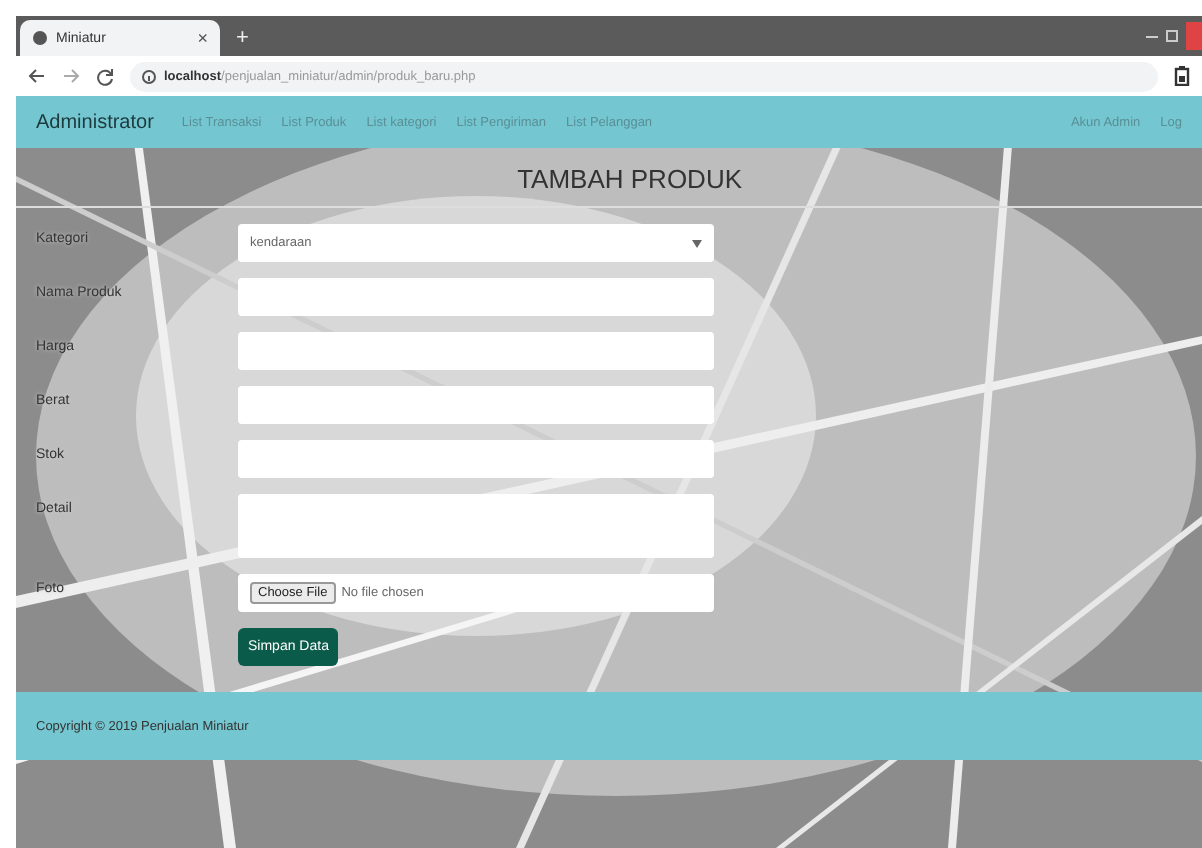  I want to click on reload-icon, so click(105, 76).